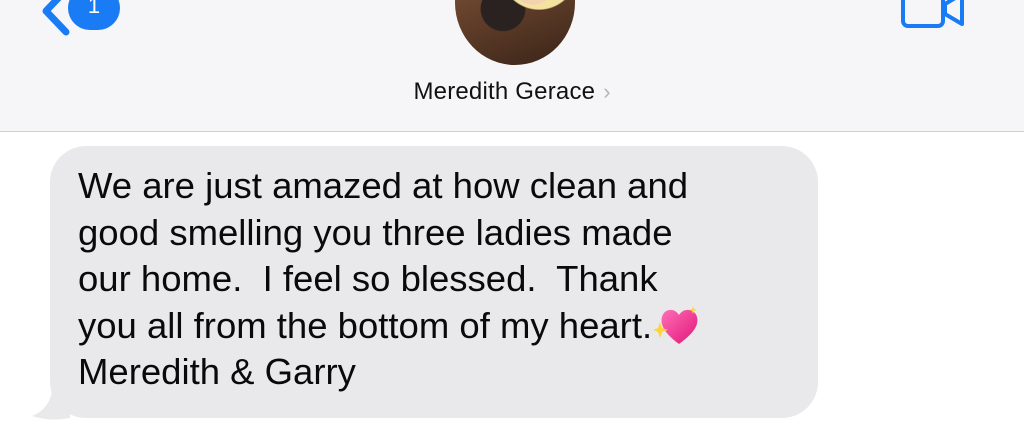 This screenshot has height=438, width=1024. I want to click on contact-name-button: Meredith Gerace ›, so click(512, 92).